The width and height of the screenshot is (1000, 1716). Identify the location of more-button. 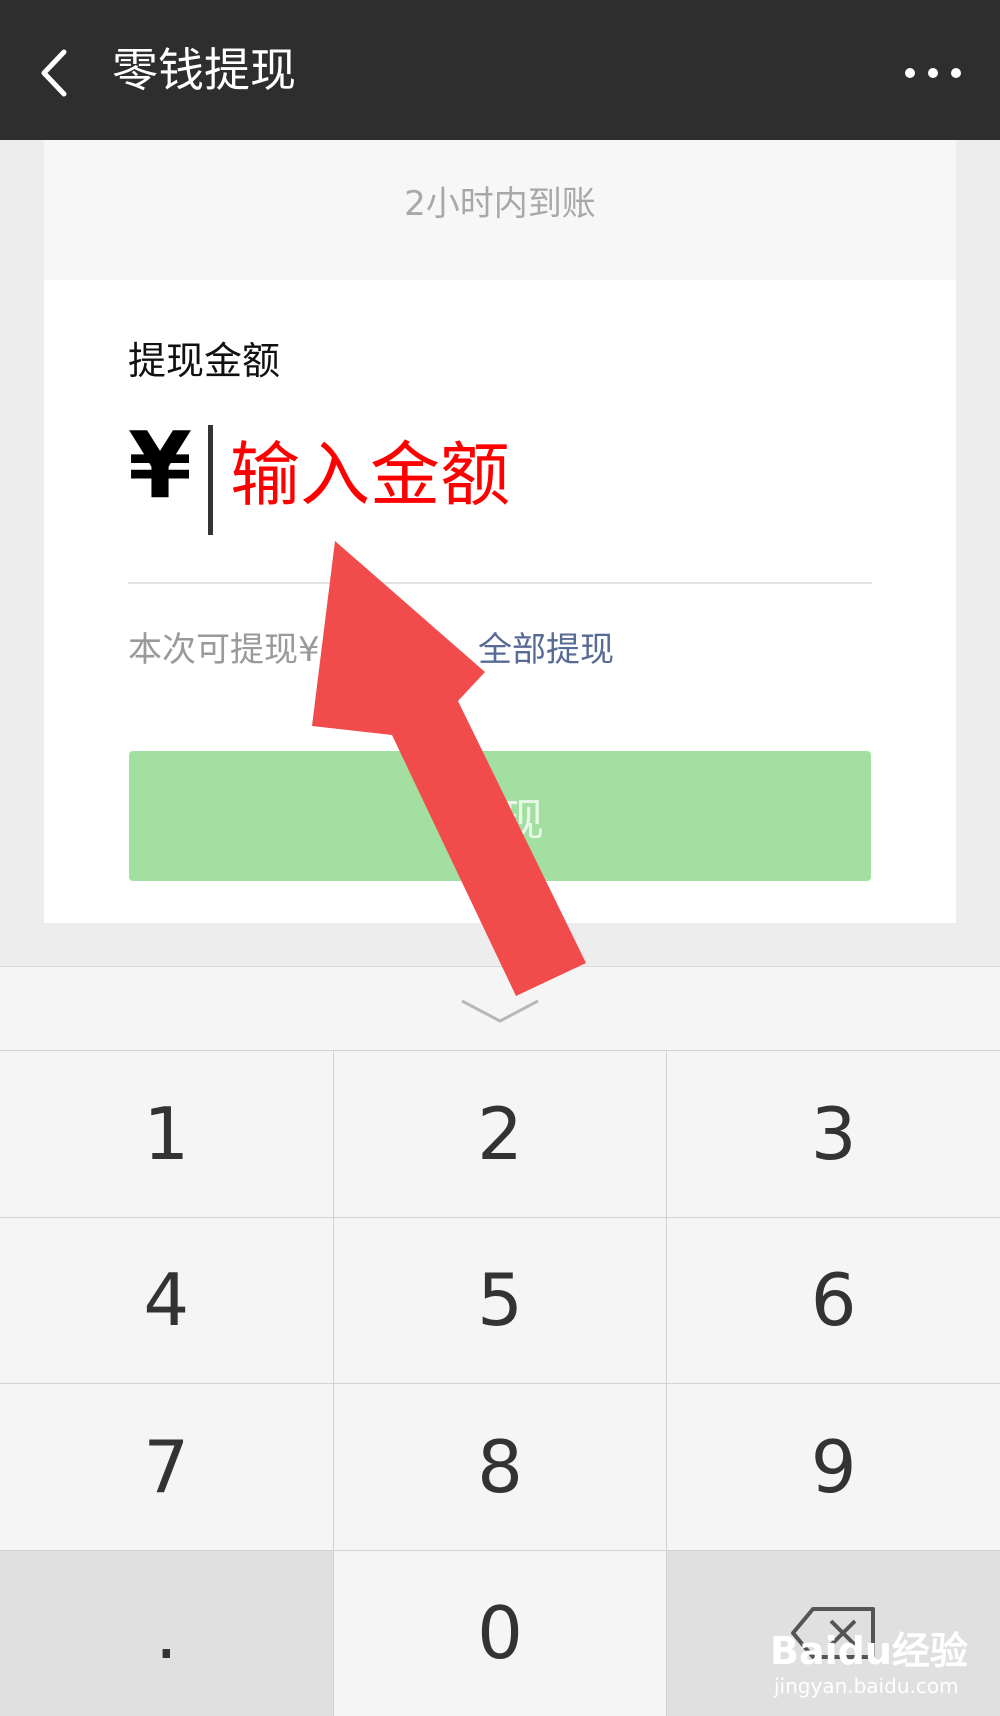
(933, 73).